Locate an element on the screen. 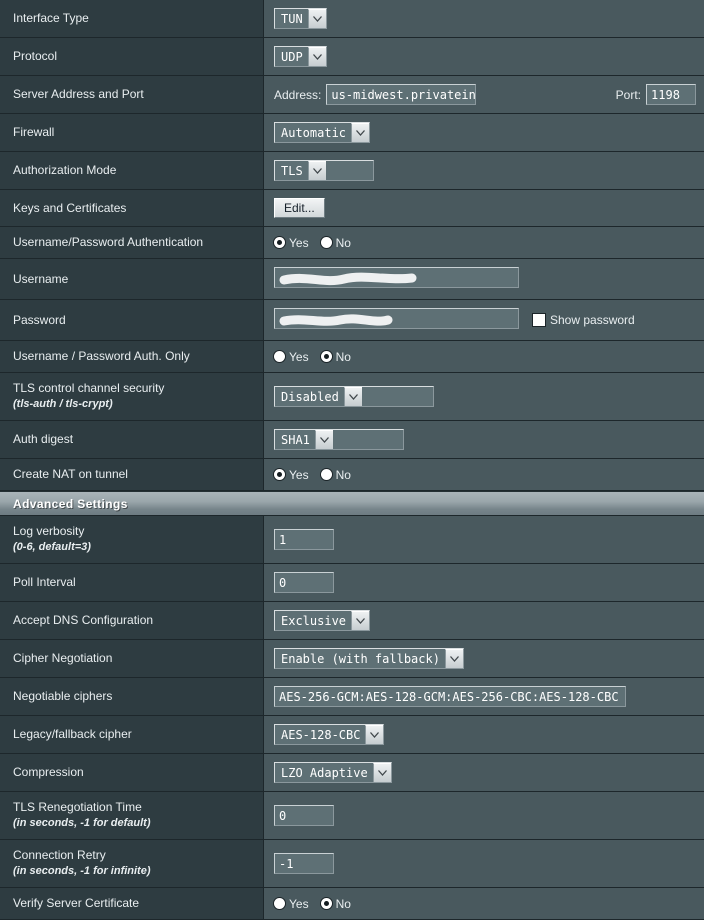  label-password: Password is located at coordinates (39, 319).